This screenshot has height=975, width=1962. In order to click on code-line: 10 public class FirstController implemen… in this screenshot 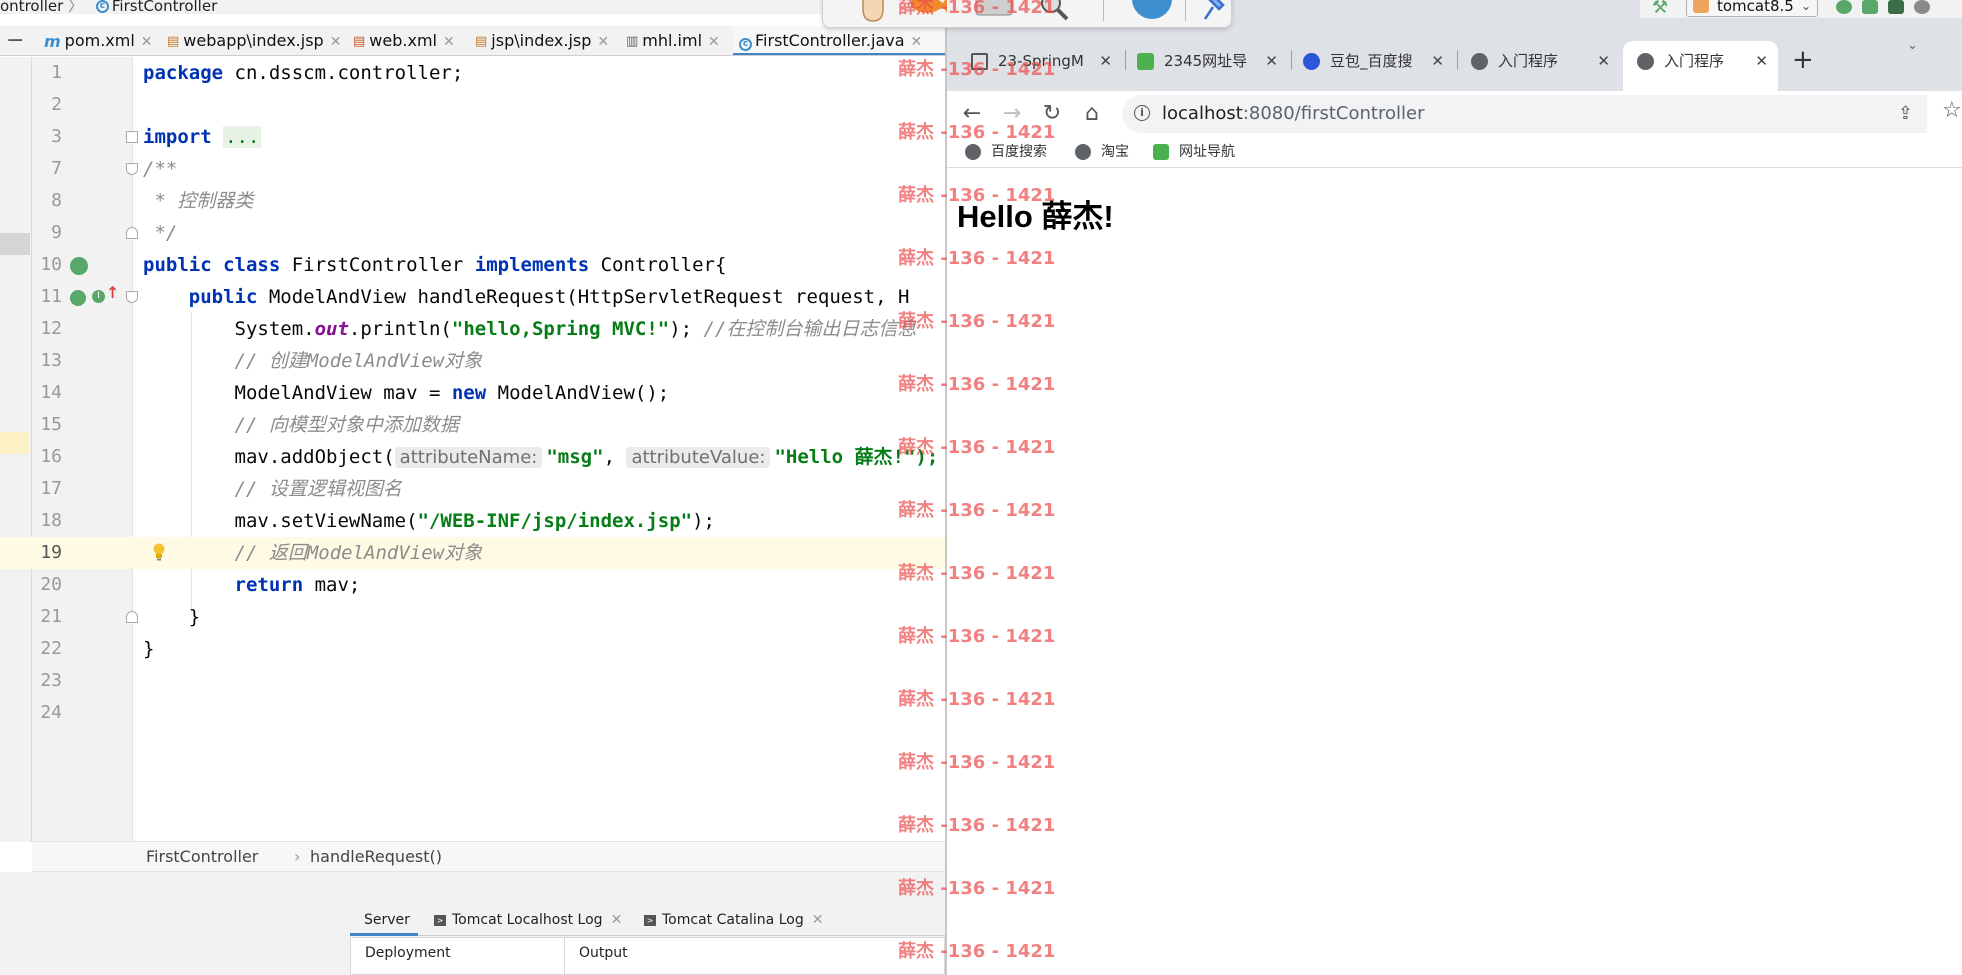, I will do `click(472, 265)`.